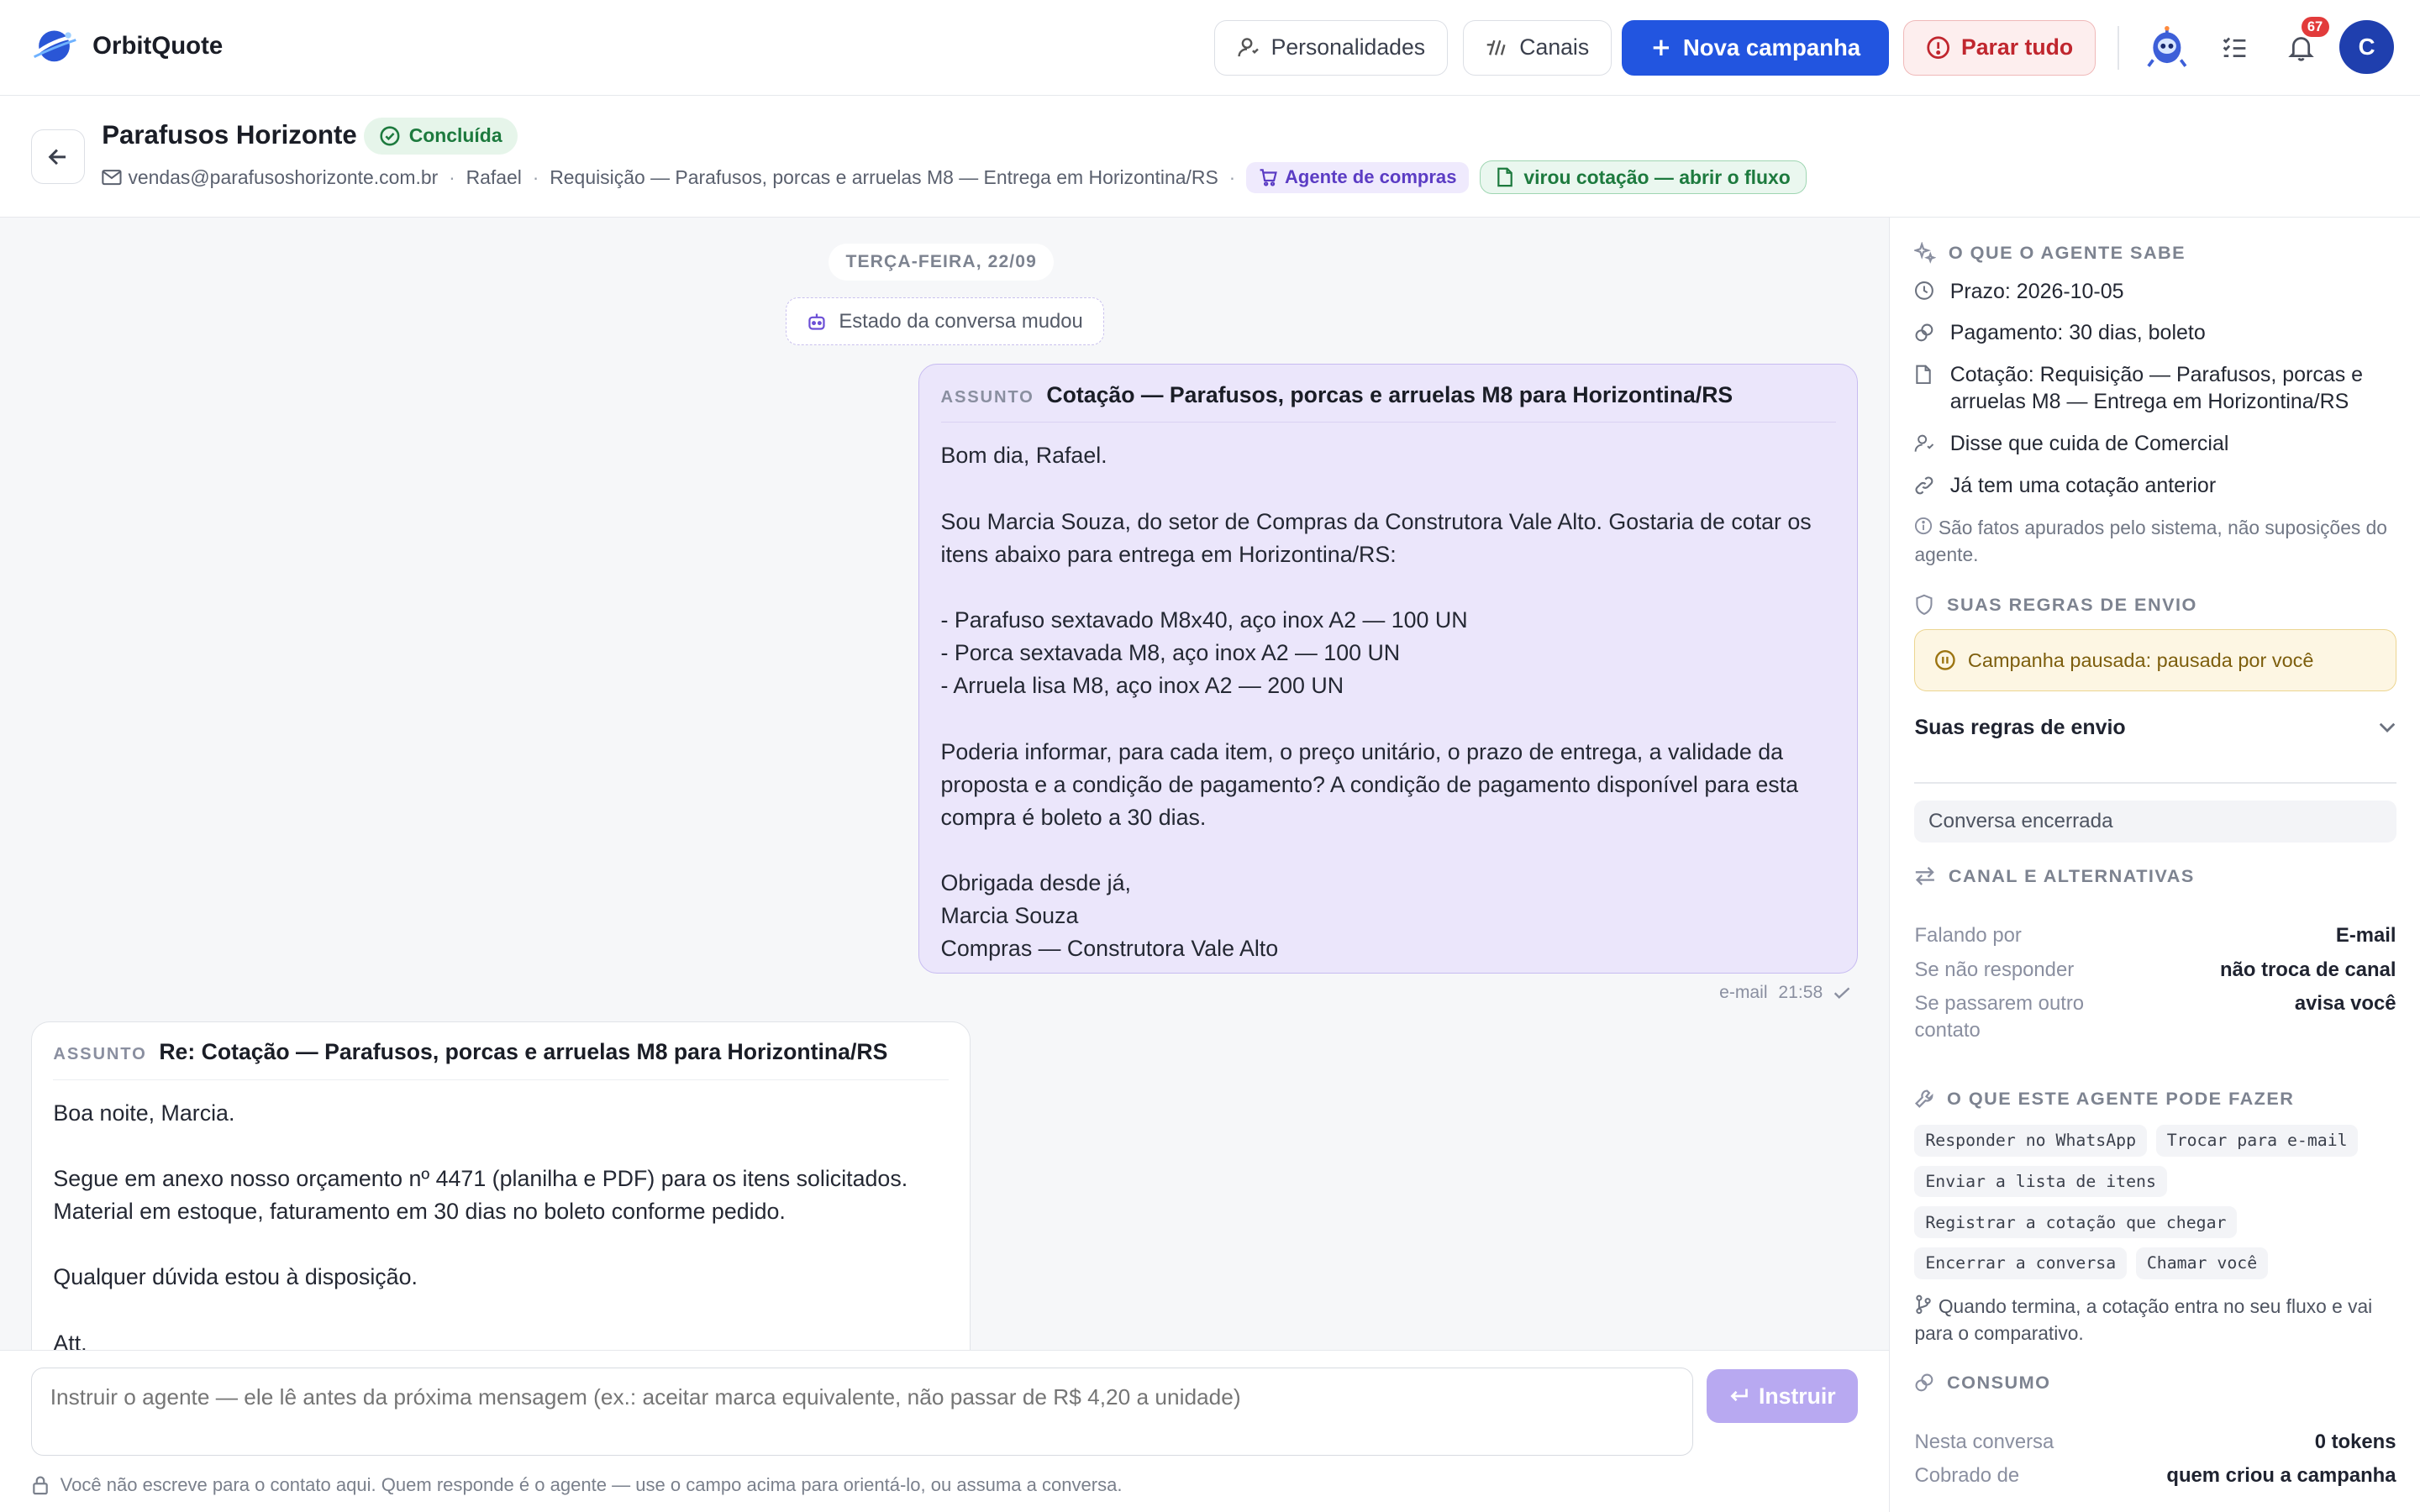 Image resolution: width=2420 pixels, height=1512 pixels. Describe the element at coordinates (2155, 728) in the screenshot. I see `rules-accordion-toggle: Suas regras de envio` at that location.